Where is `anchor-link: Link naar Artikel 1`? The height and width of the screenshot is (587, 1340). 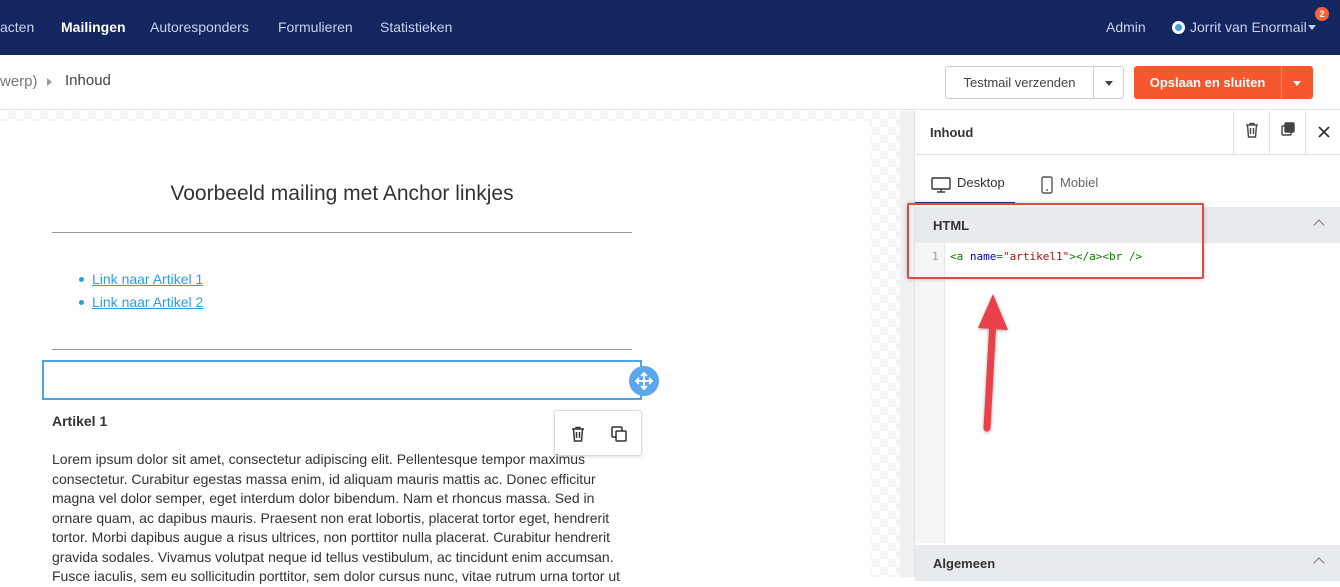 anchor-link: Link naar Artikel 1 is located at coordinates (147, 279).